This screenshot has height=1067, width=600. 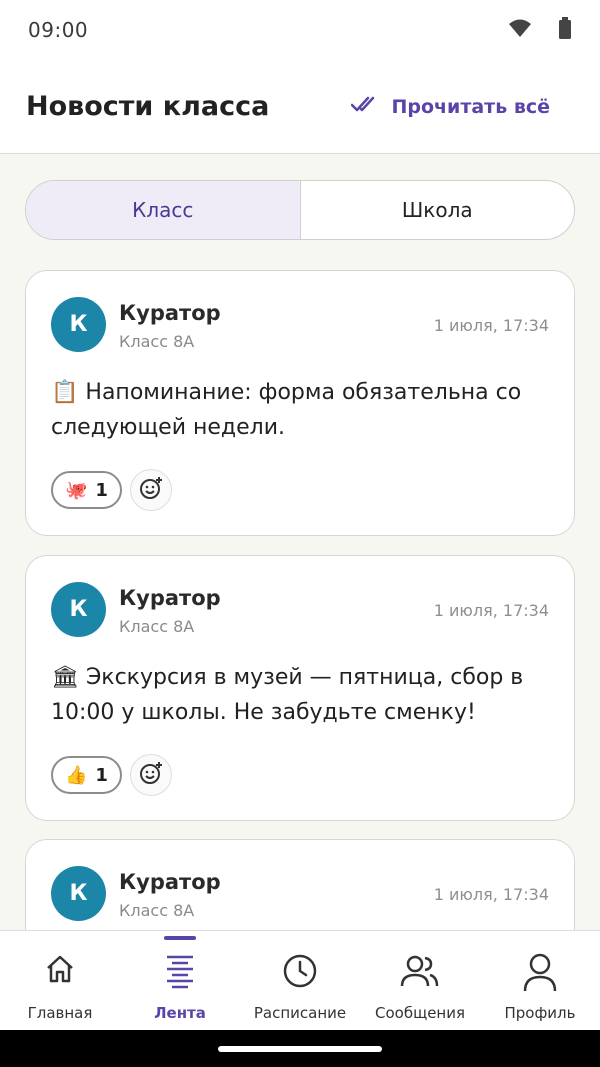 What do you see at coordinates (76, 490) in the screenshot?
I see `octopus-emoji: 🐙` at bounding box center [76, 490].